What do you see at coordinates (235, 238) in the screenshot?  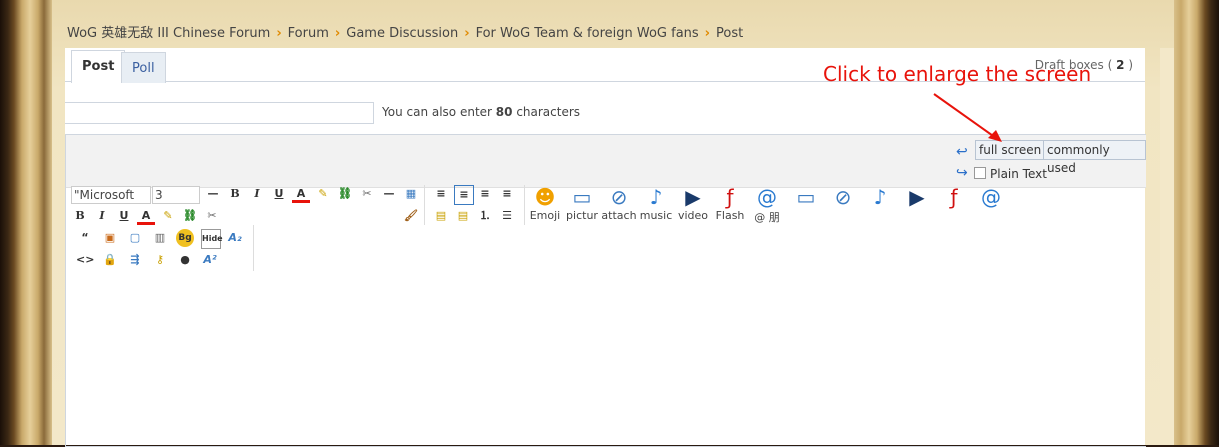 I see `subscript-icon: A₂` at bounding box center [235, 238].